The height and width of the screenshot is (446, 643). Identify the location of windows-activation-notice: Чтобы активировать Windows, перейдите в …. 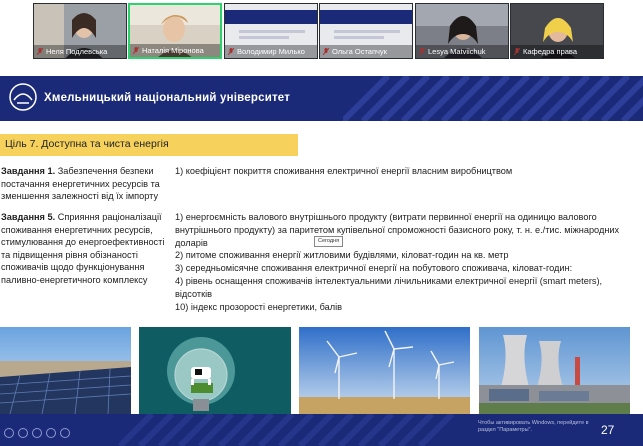
(533, 426).